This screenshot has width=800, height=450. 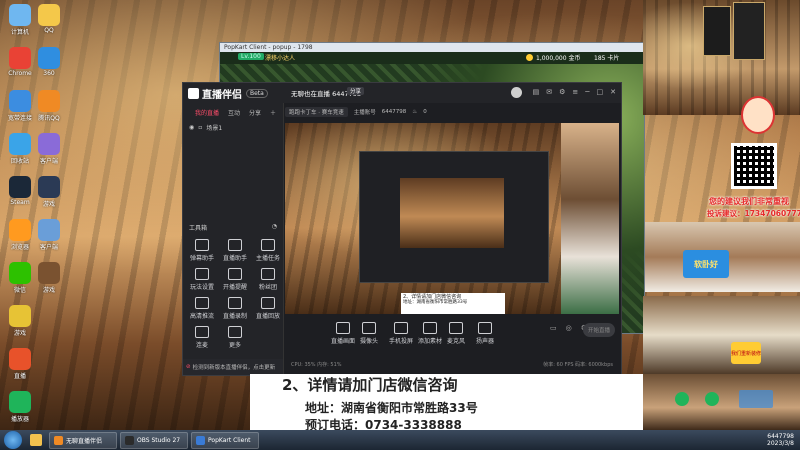 What do you see at coordinates (343, 328) in the screenshot?
I see `screen-icon` at bounding box center [343, 328].